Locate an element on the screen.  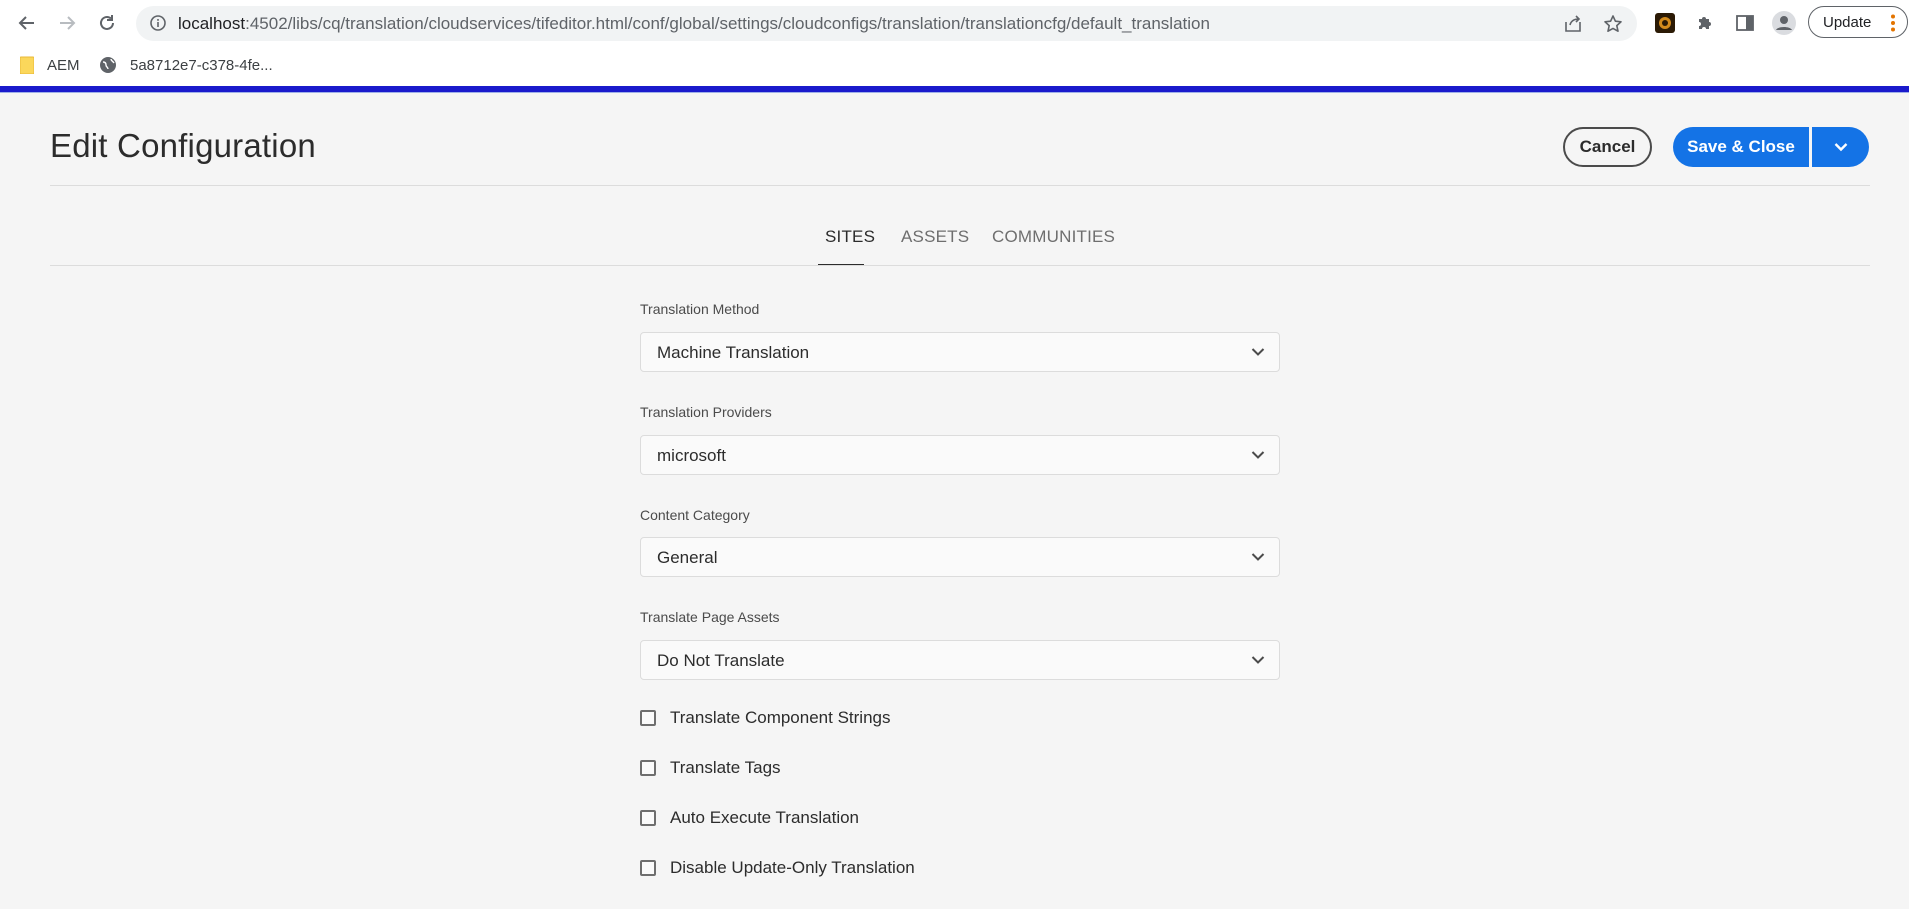
cancel-button: Cancel is located at coordinates (1607, 147).